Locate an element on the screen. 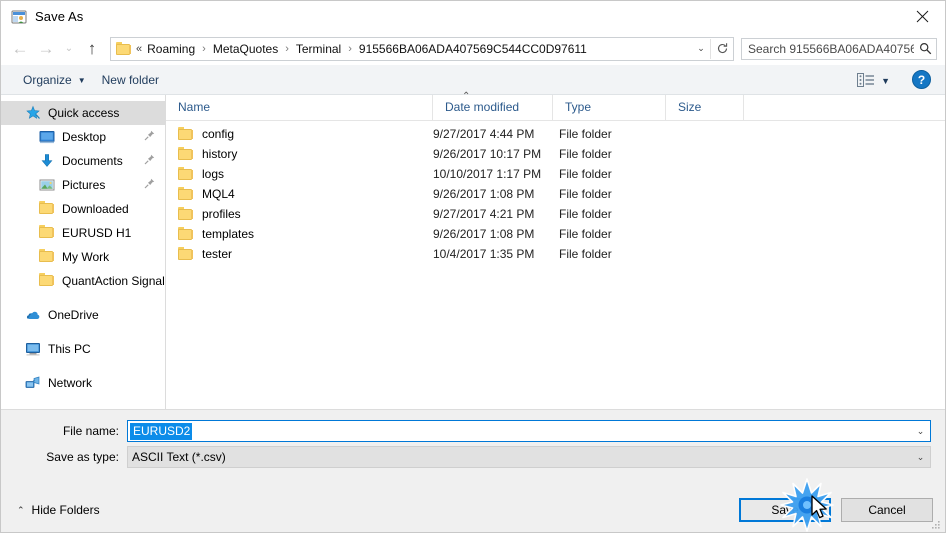 This screenshot has width=946, height=535. save-button: Save is located at coordinates (785, 510).